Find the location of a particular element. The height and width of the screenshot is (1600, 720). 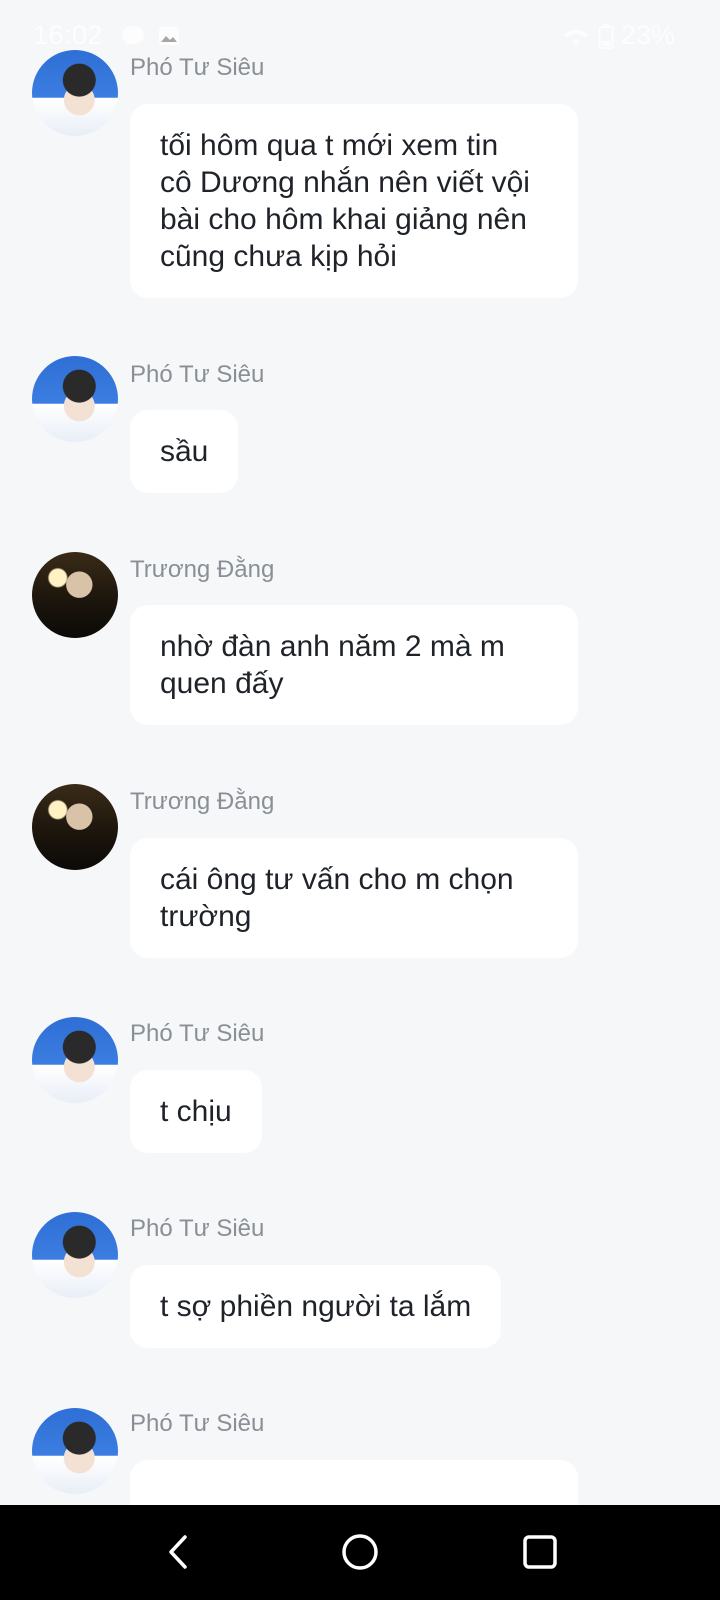

message-text: t chịu is located at coordinates (196, 1111).